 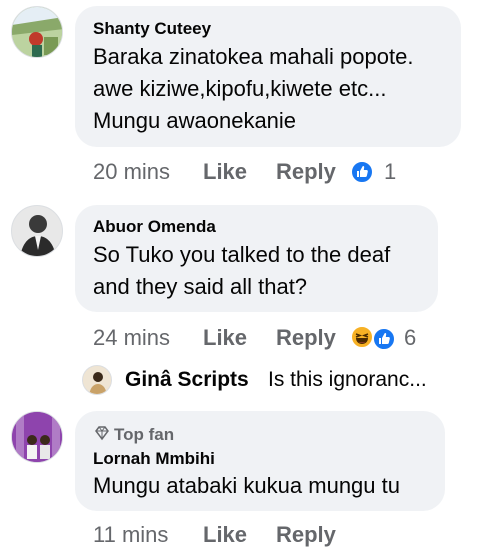 I want to click on comment-author: Shanty Cuteey, so click(x=152, y=29).